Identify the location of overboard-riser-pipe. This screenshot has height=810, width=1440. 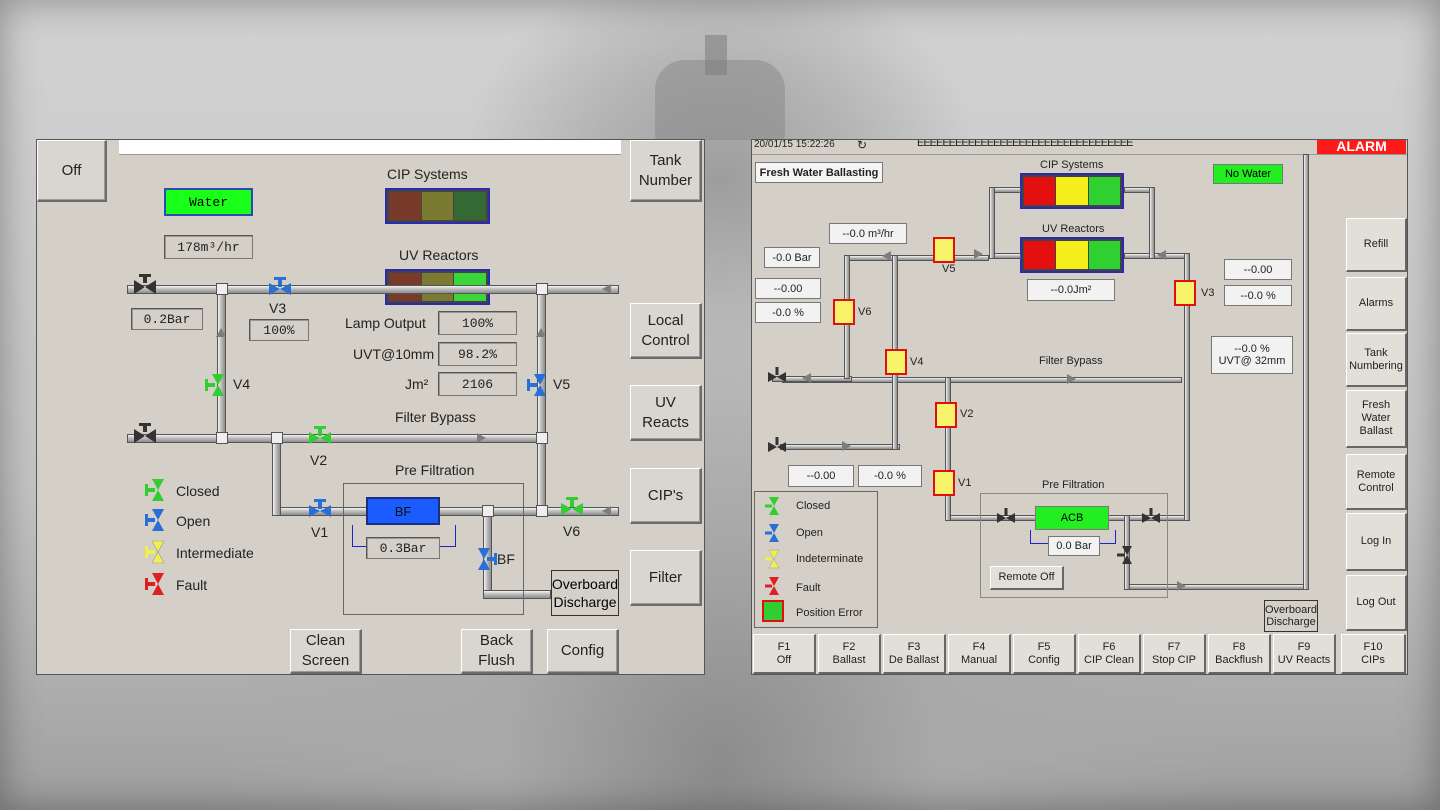
(1306, 372).